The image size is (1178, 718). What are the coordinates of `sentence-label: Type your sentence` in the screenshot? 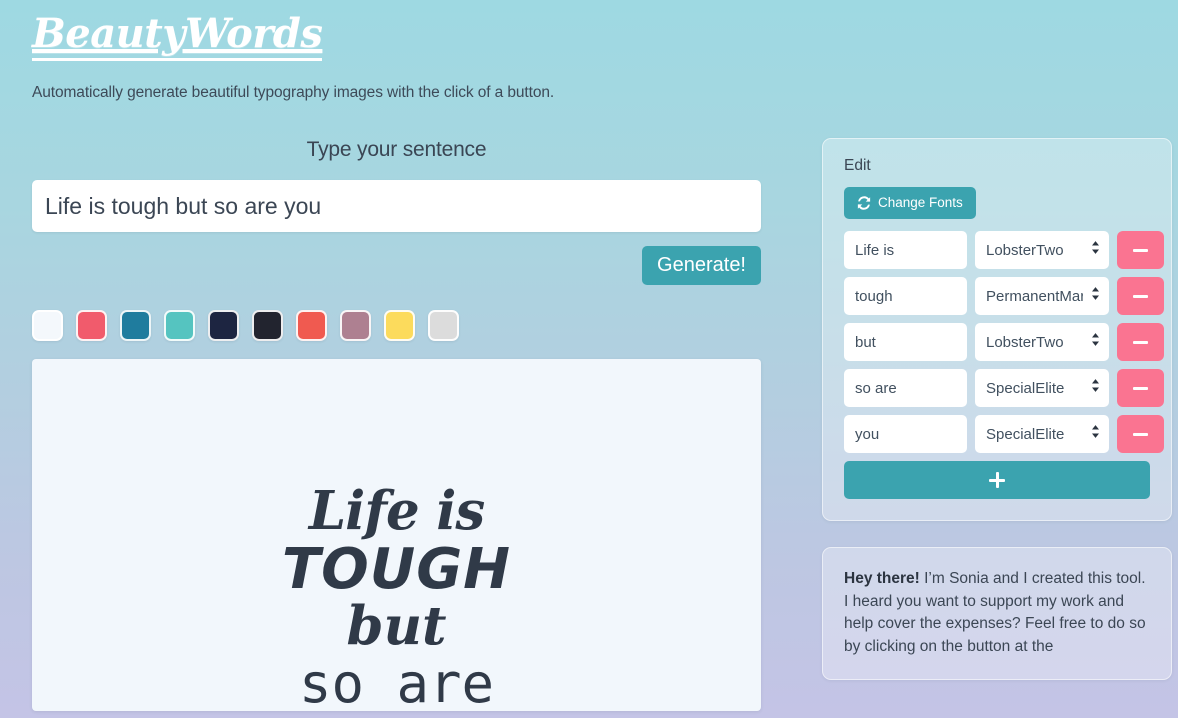 It's located at (396, 150).